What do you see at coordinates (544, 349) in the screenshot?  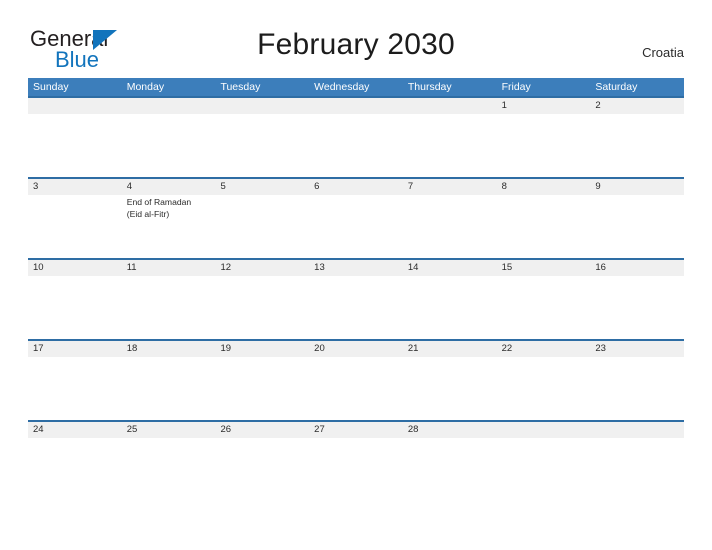 I see `day-number: 22` at bounding box center [544, 349].